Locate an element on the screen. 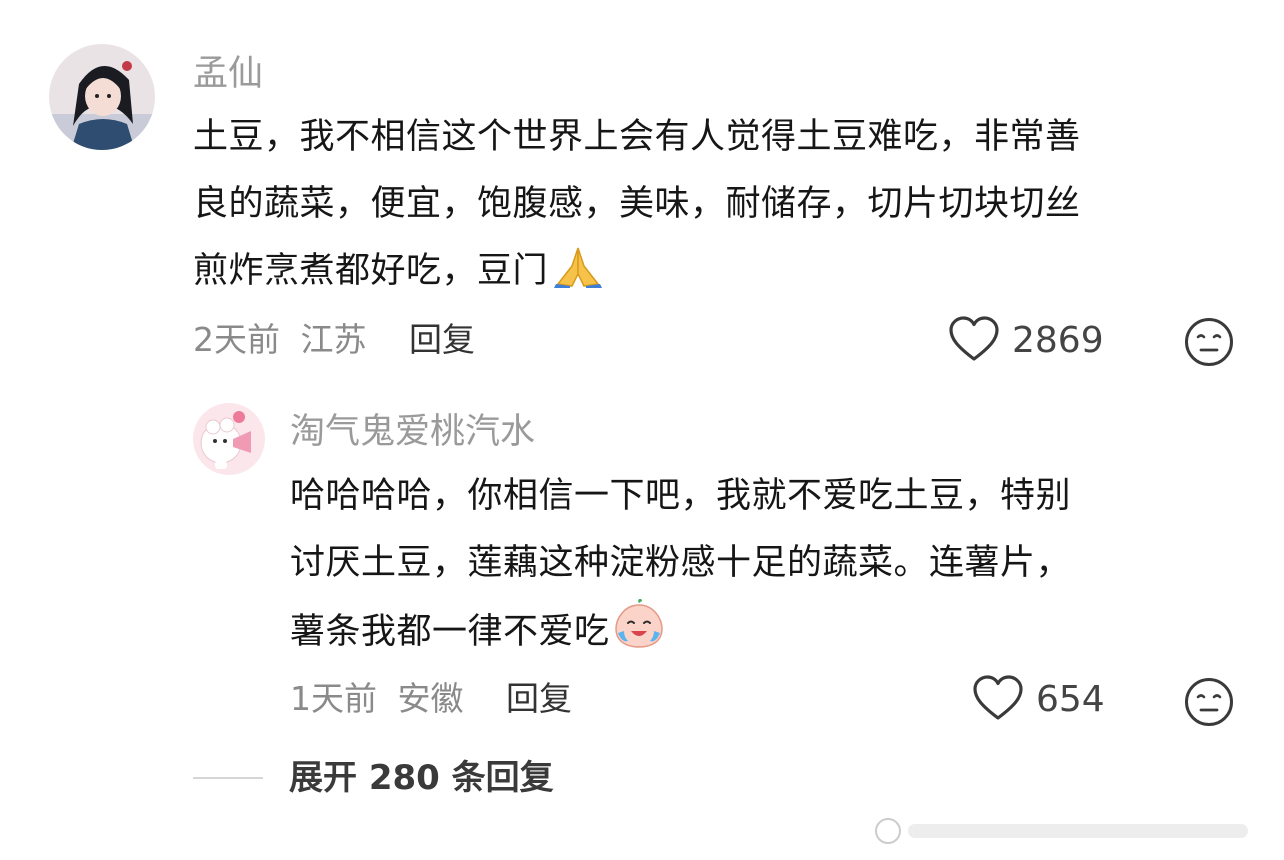  comment-content-line: 良的蔬菜，便宜，饱腹感，美味，耐储存，切片切块切丝 is located at coordinates (637, 204).